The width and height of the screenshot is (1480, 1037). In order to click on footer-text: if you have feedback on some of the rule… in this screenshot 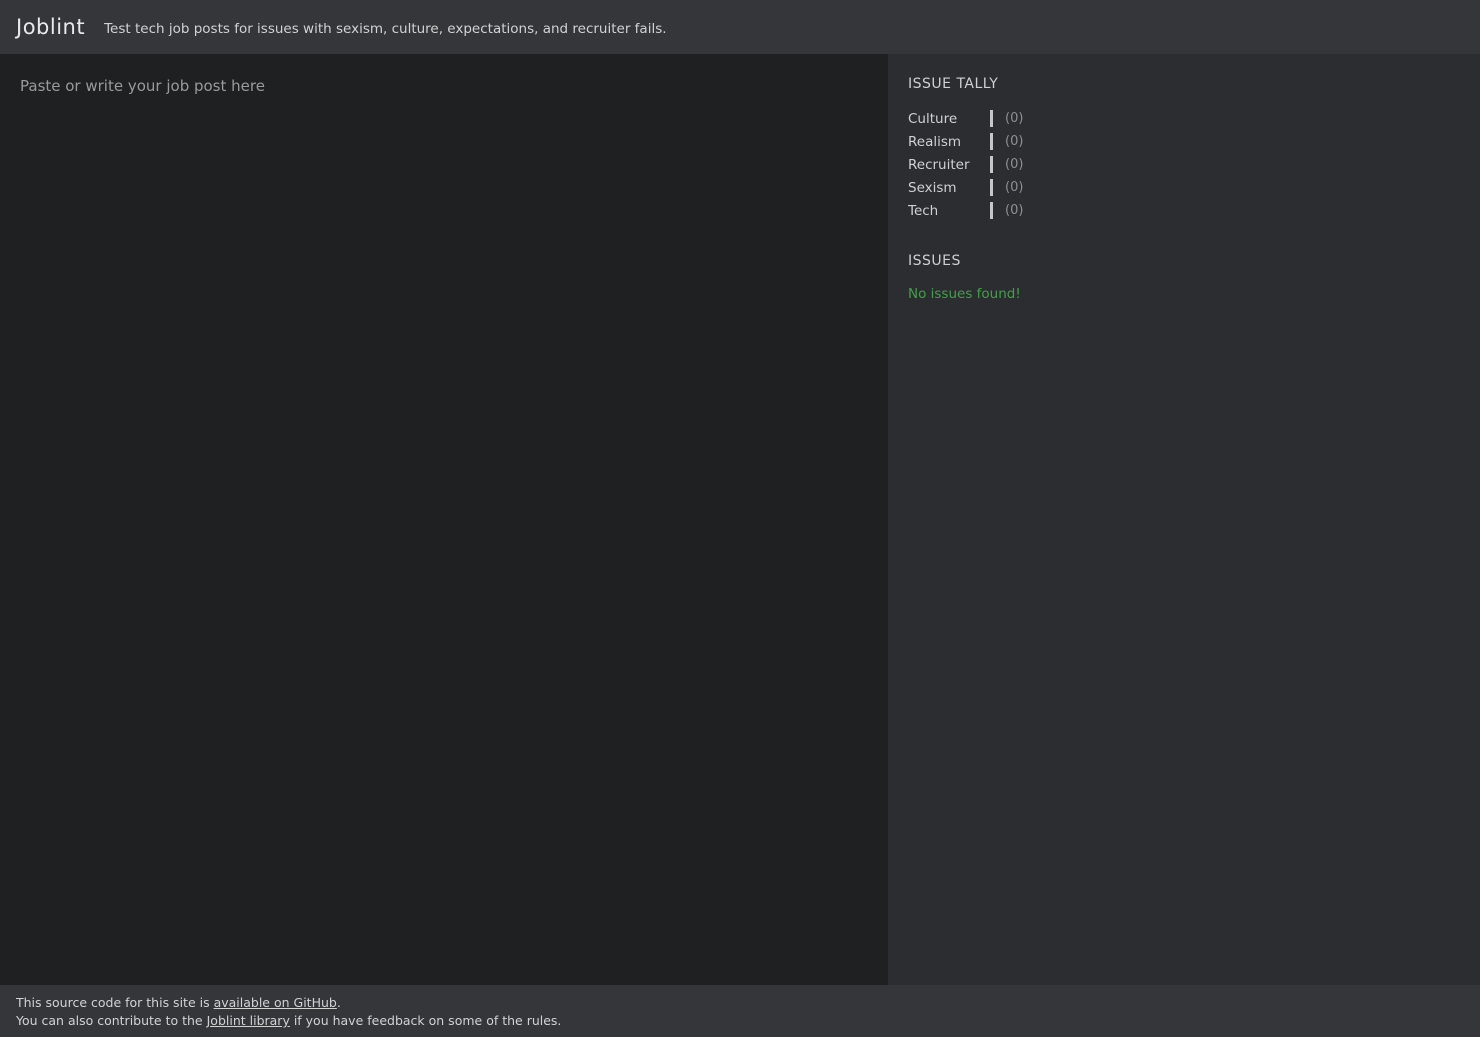, I will do `click(425, 1020)`.